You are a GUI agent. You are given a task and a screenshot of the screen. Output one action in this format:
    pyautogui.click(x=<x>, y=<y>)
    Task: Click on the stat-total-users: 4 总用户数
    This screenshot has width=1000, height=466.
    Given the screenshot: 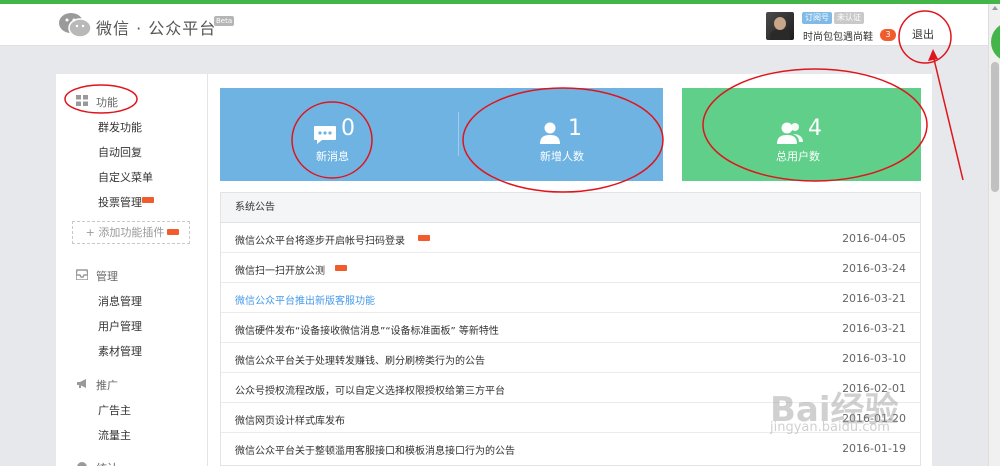 What is the action you would take?
    pyautogui.click(x=801, y=134)
    